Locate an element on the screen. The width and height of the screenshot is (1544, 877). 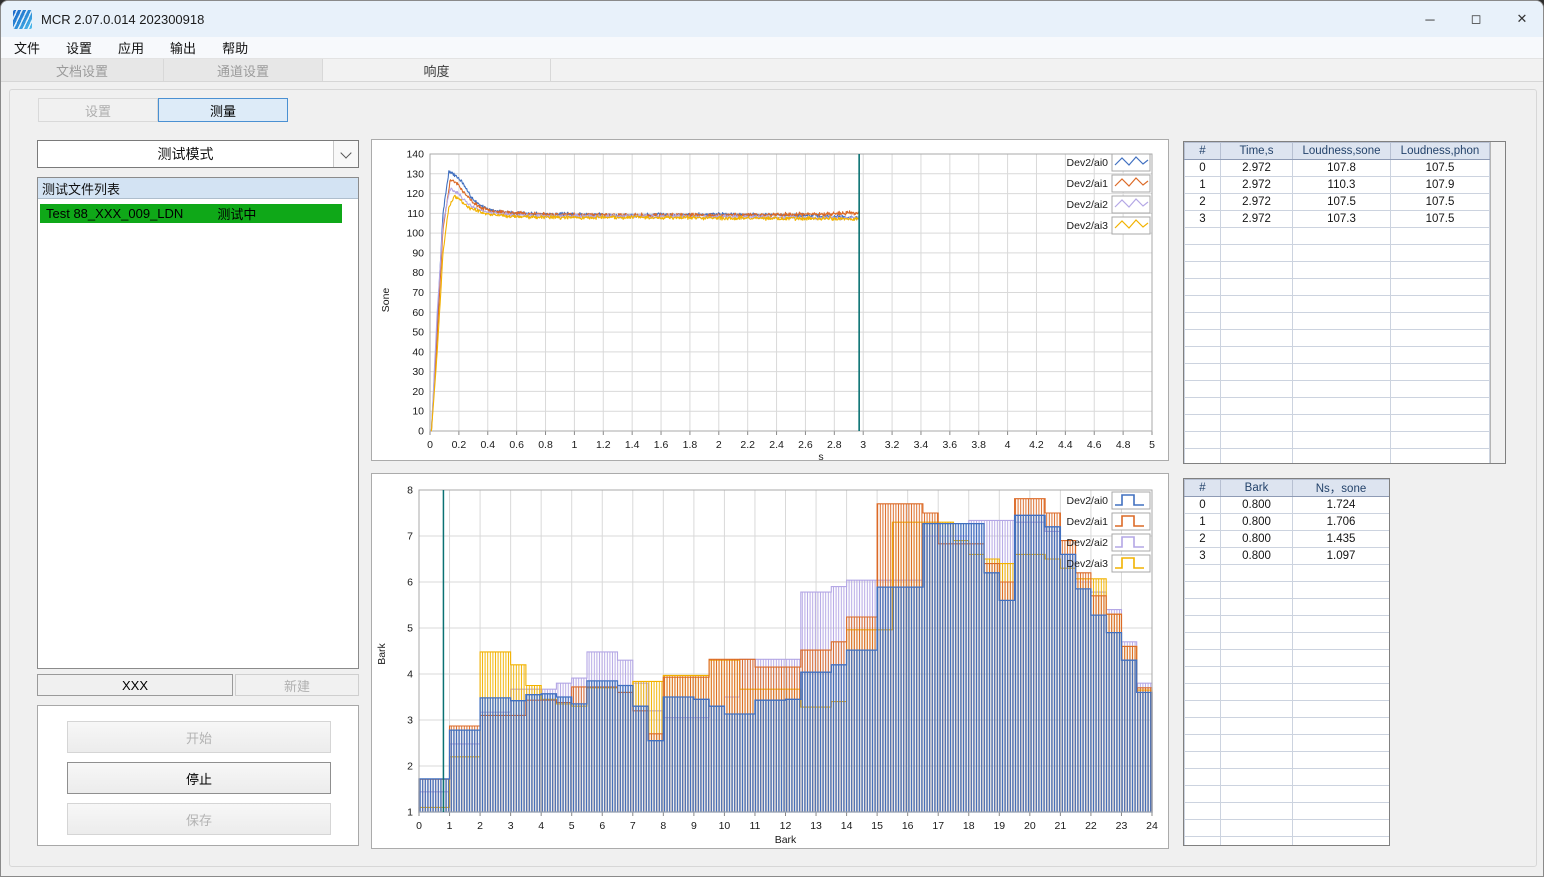
control-button-1: 停止 is located at coordinates (199, 778).